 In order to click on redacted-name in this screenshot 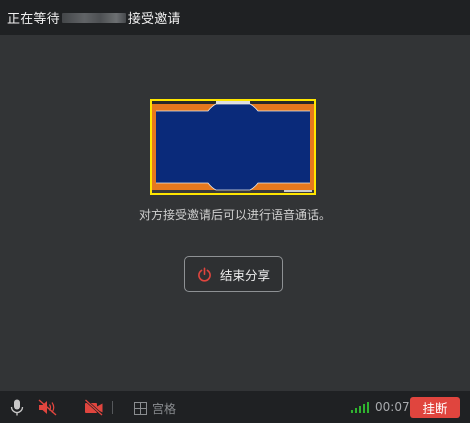, I will do `click(93, 17)`.